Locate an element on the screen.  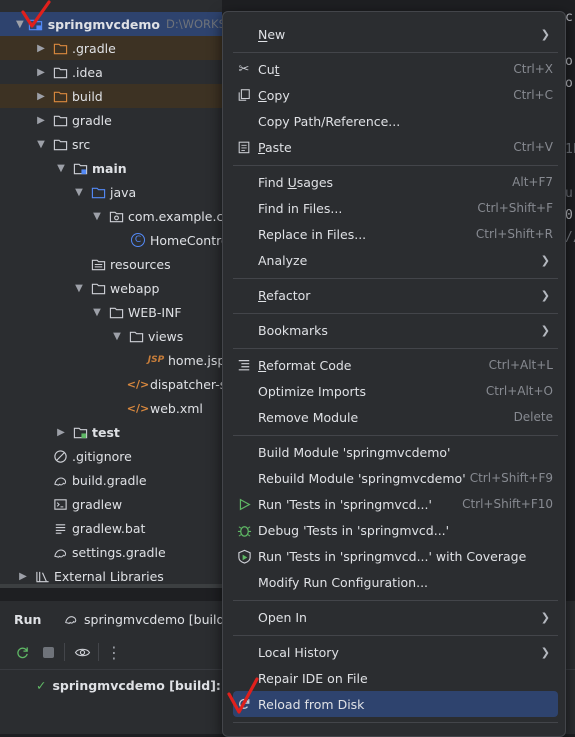
menu-item-paste: Paste Ctrl+V is located at coordinates (395, 147).